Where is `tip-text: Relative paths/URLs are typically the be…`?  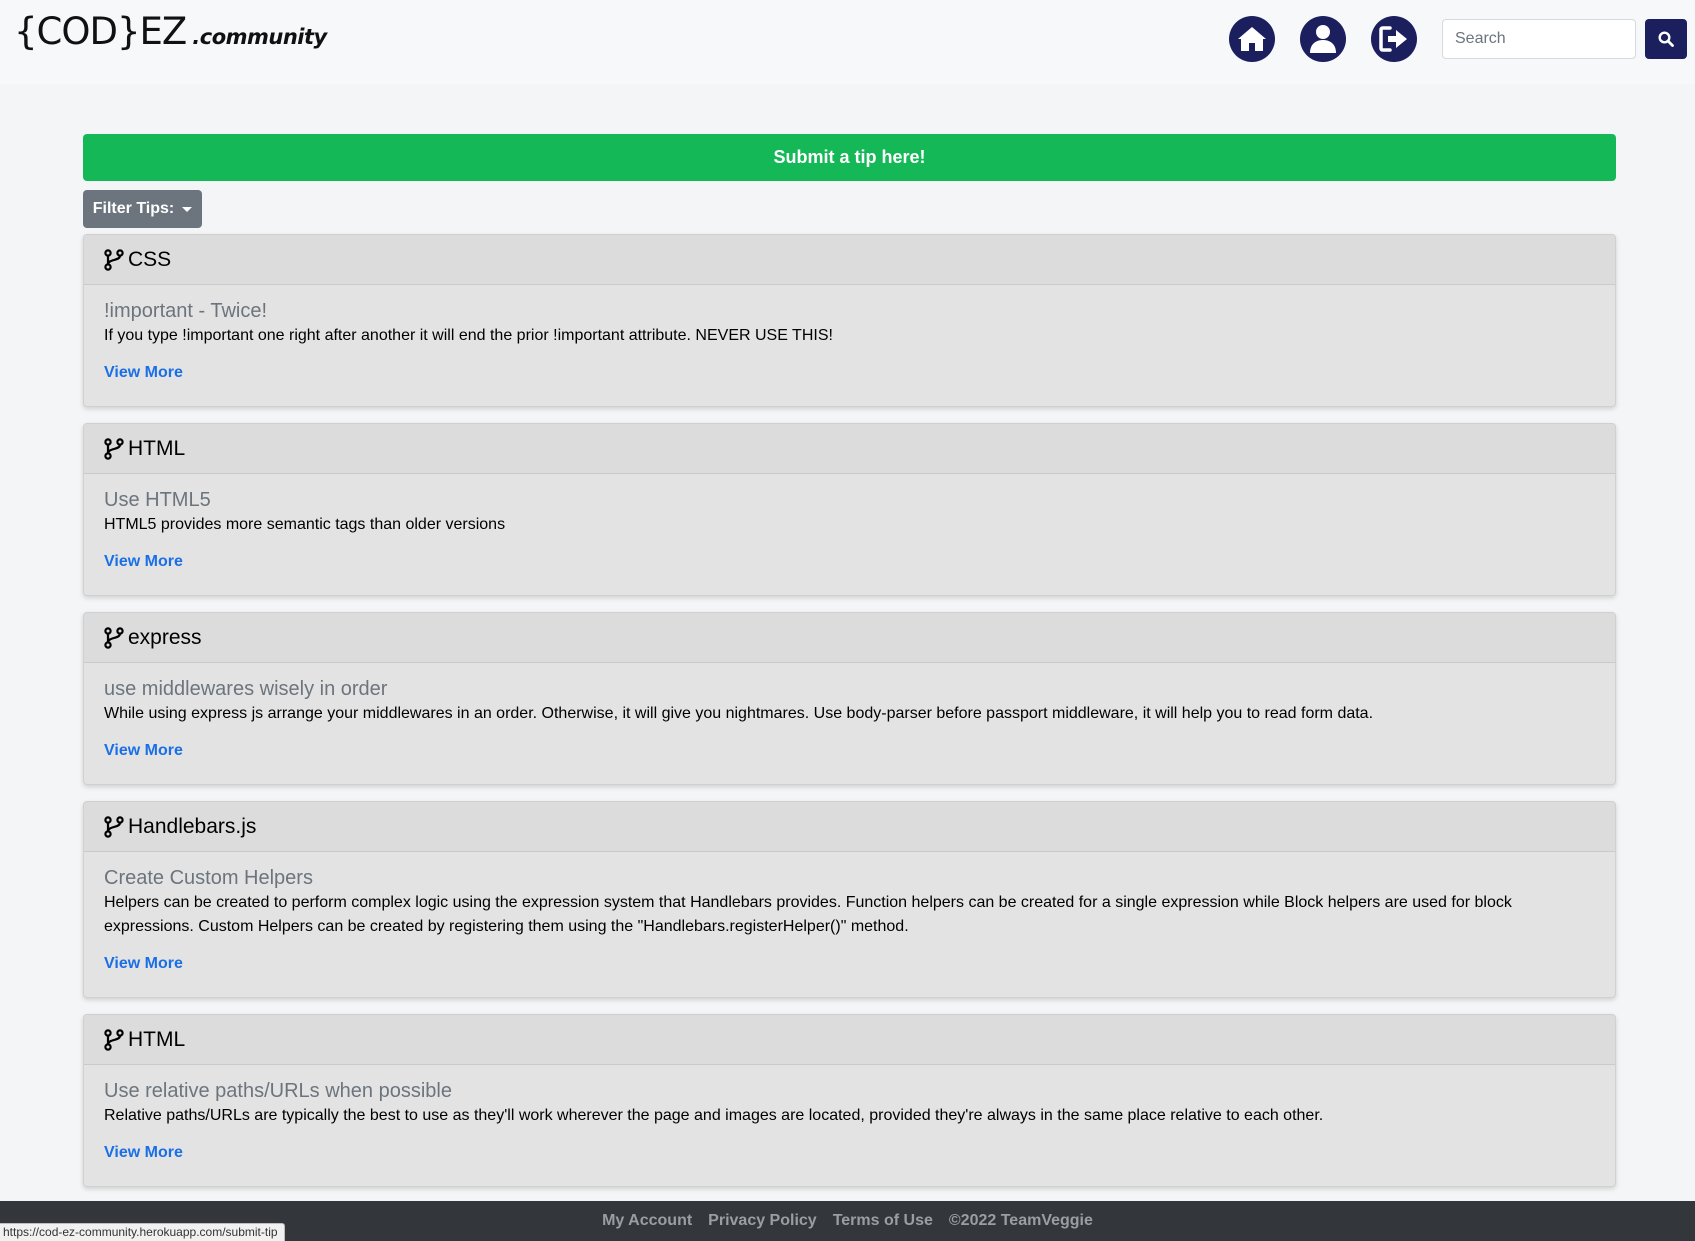
tip-text: Relative paths/URLs are typically the be… is located at coordinates (714, 1115).